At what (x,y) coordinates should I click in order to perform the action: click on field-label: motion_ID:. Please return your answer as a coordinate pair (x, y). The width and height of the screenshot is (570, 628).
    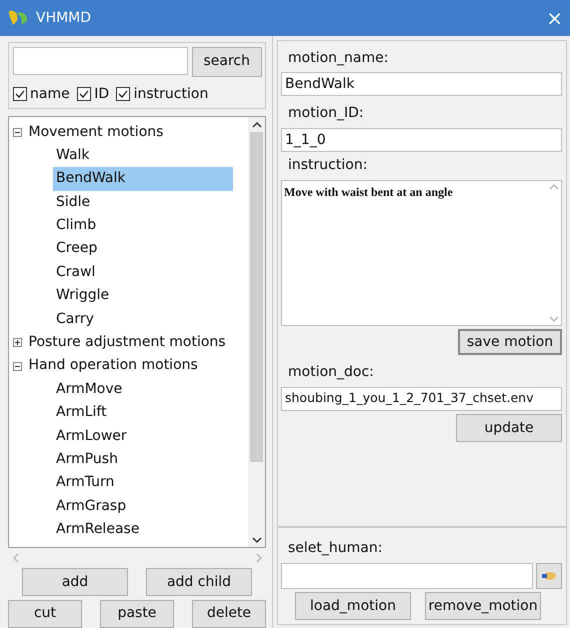
    Looking at the image, I should click on (326, 113).